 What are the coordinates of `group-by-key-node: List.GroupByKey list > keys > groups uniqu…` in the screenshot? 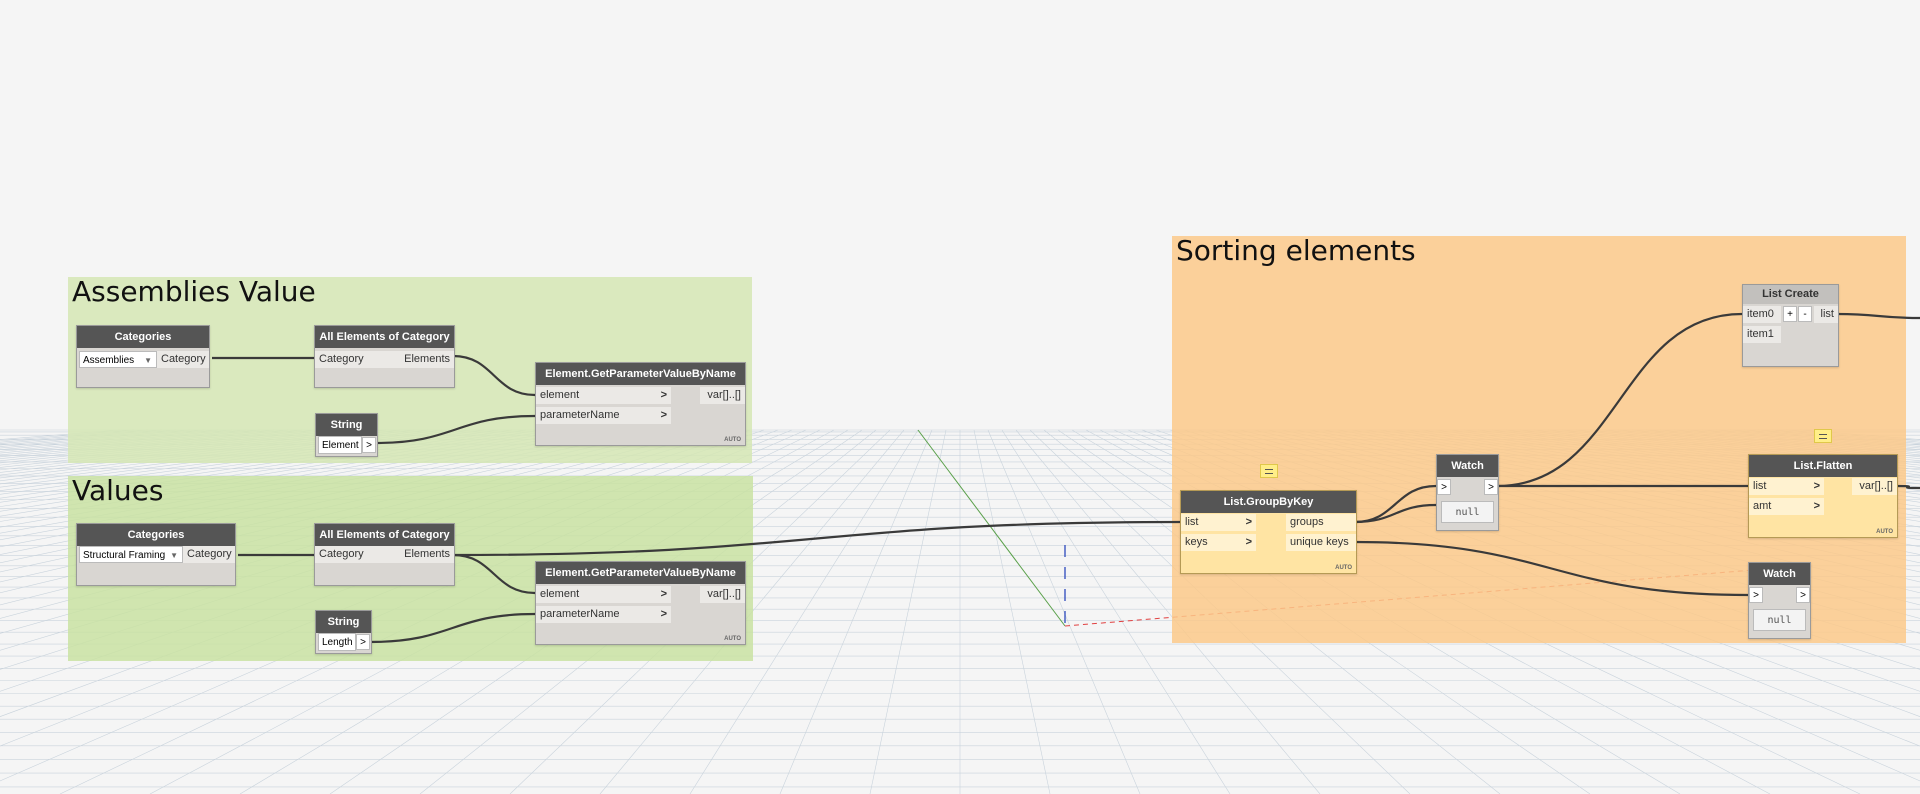 It's located at (1268, 532).